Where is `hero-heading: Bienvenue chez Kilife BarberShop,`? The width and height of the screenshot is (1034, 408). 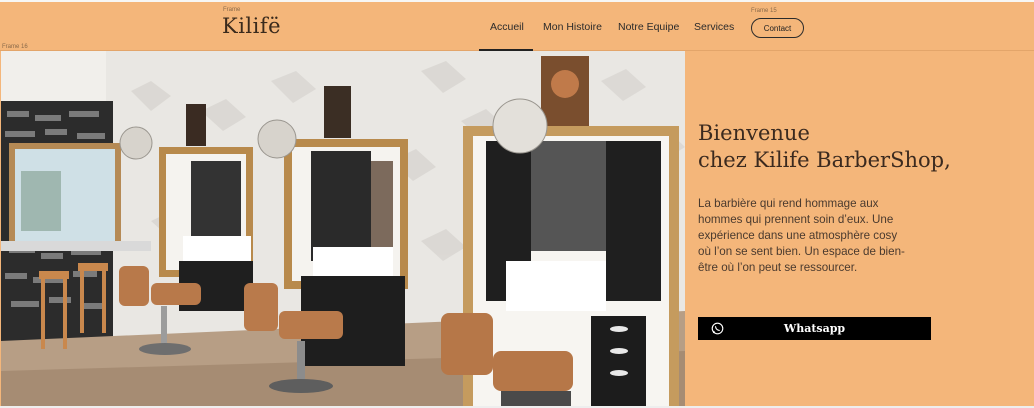
hero-heading: Bienvenue chez Kilife BarberShop, is located at coordinates (824, 147).